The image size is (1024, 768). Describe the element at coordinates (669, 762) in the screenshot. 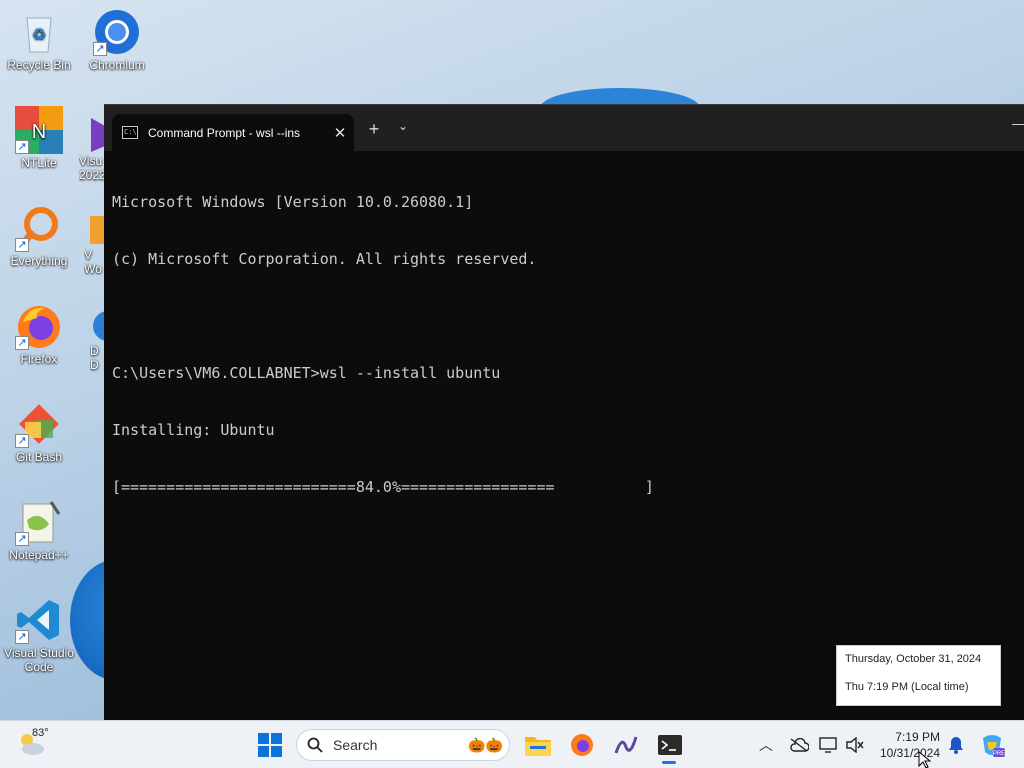

I see `active-app-indicator` at that location.